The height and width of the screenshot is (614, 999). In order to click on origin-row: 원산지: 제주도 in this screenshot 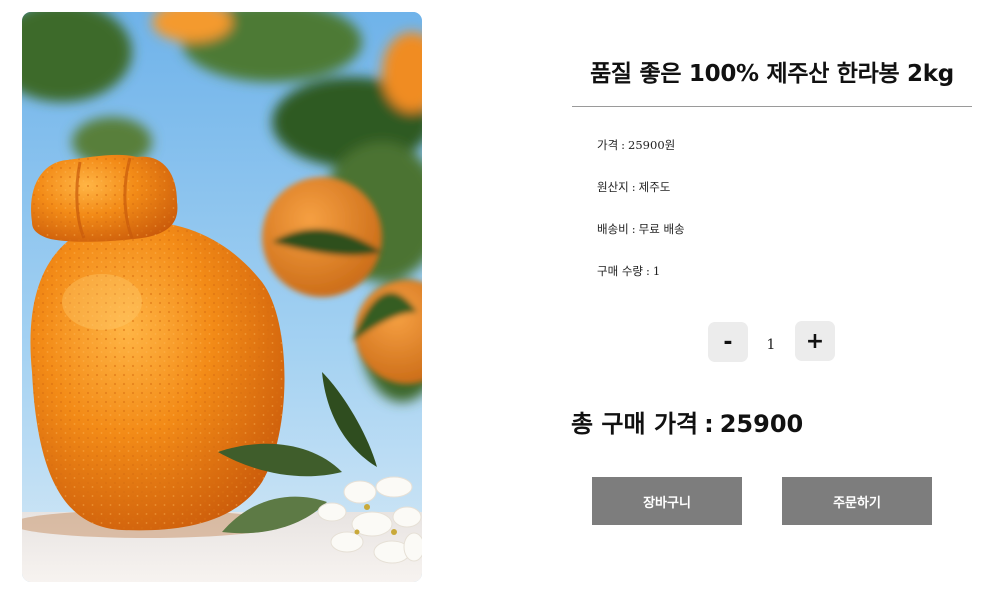, I will do `click(634, 187)`.